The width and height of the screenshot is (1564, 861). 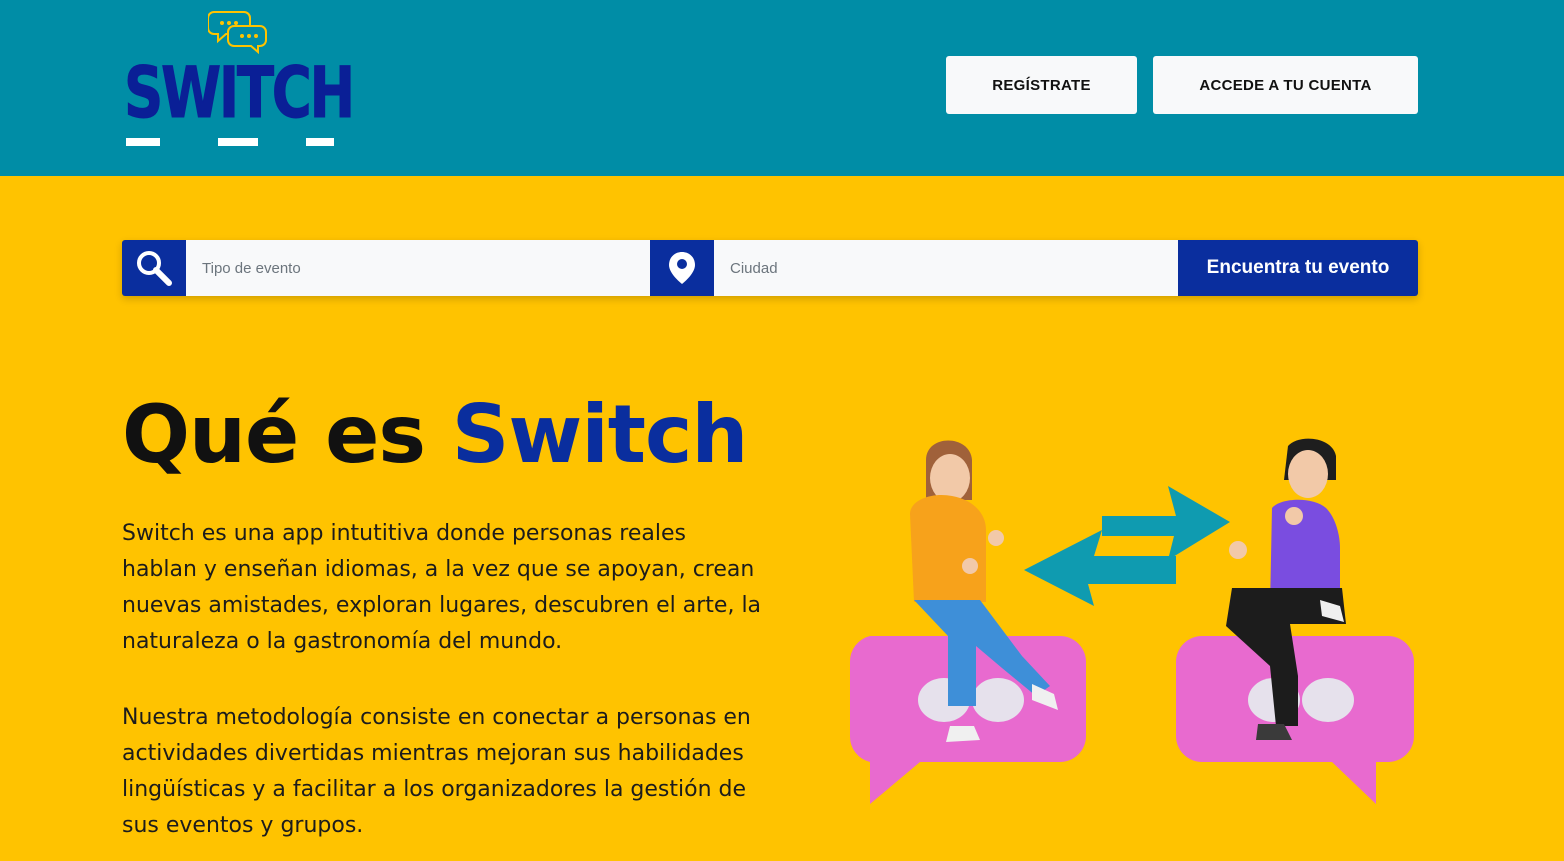 I want to click on exchange-arrows-icon, so click(x=1127, y=546).